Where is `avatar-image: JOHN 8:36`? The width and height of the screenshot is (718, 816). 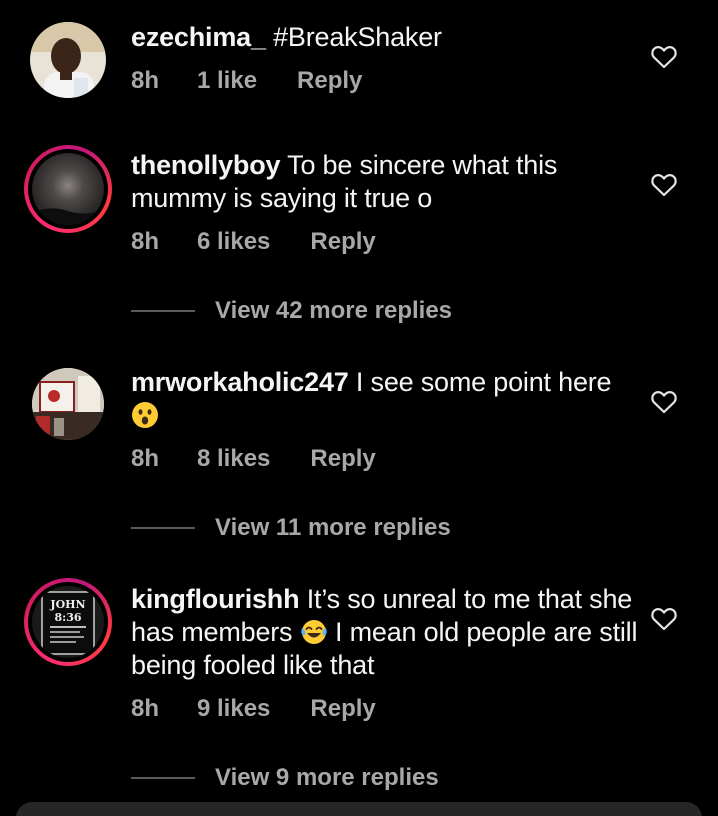
avatar-image: JOHN 8:36 is located at coordinates (68, 622).